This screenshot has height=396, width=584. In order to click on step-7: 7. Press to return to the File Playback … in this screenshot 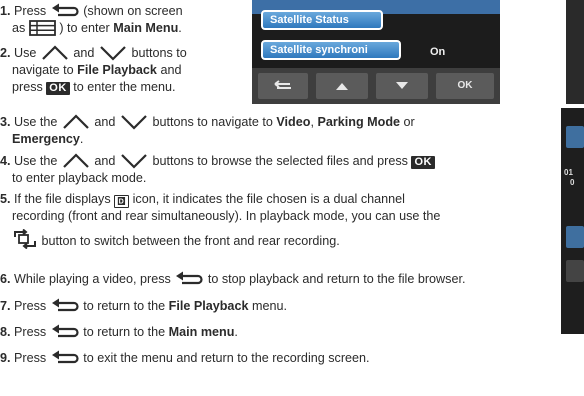, I will do `click(280, 306)`.